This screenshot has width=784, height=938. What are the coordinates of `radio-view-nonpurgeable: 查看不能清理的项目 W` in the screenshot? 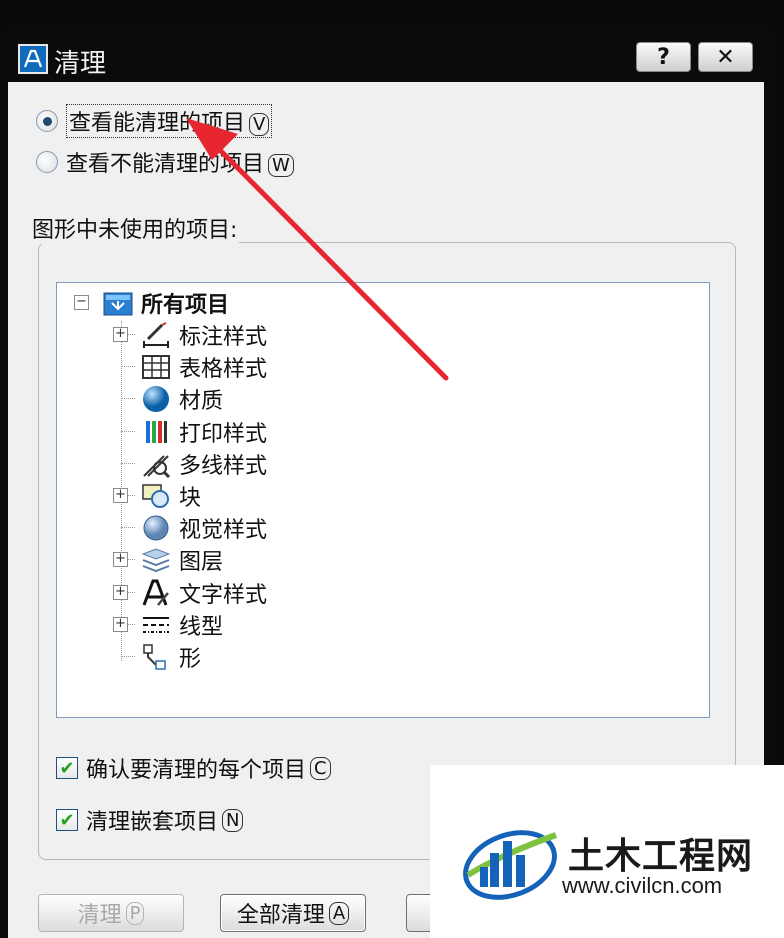 It's located at (165, 162).